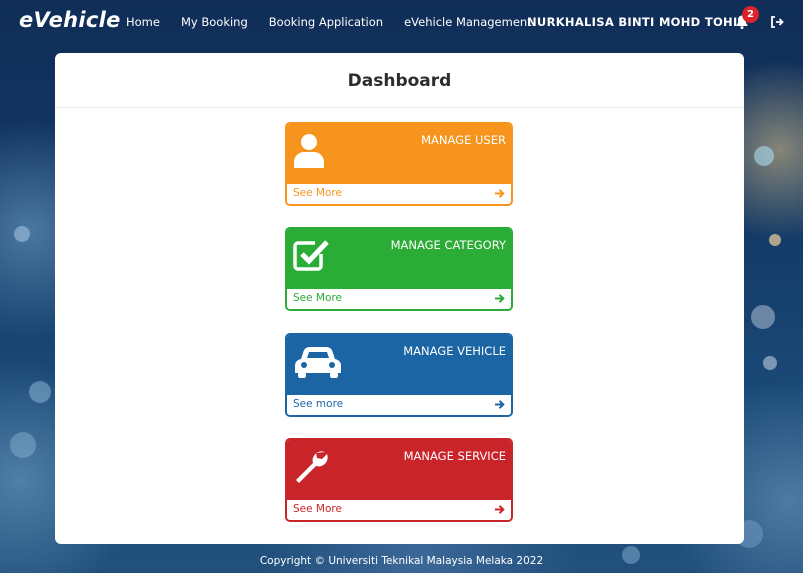 The width and height of the screenshot is (803, 573). I want to click on manage-user-see-more-link: See More, so click(317, 193).